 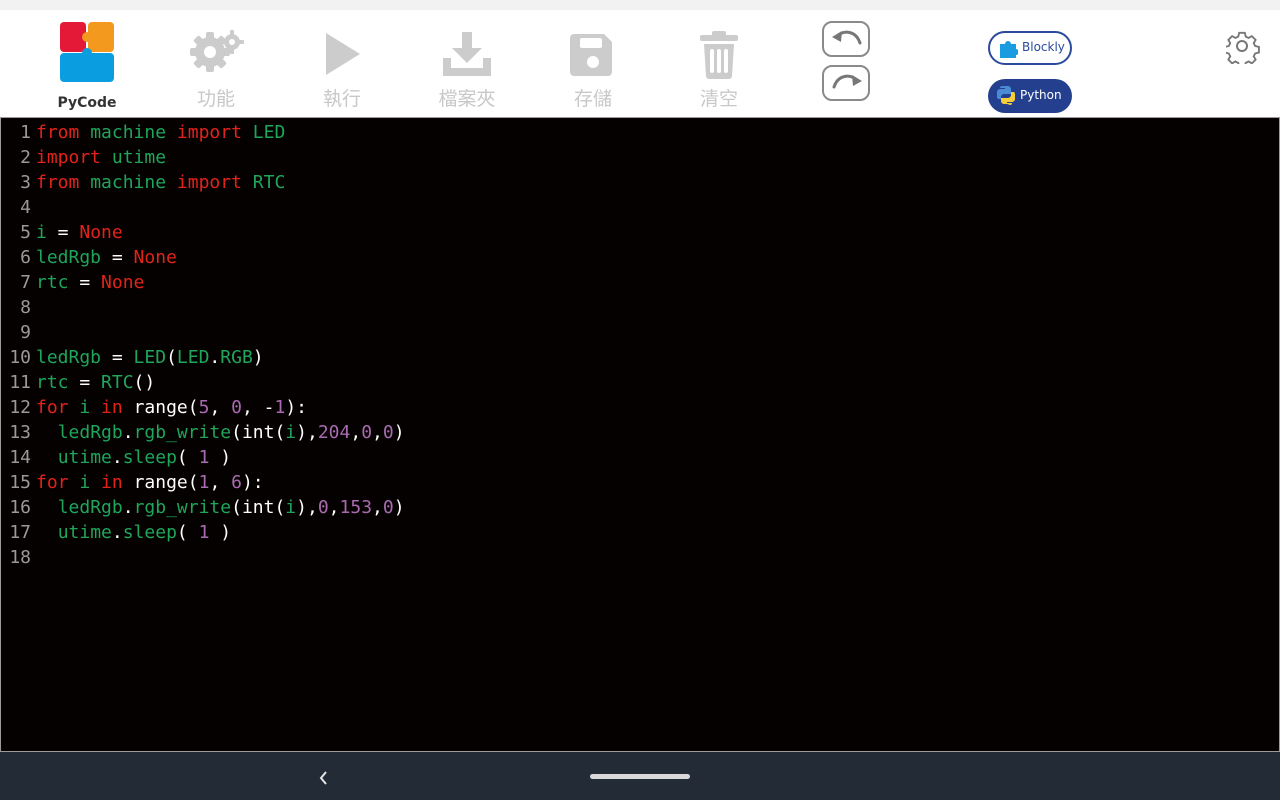 What do you see at coordinates (334, 432) in the screenshot?
I see `code-token: 204` at bounding box center [334, 432].